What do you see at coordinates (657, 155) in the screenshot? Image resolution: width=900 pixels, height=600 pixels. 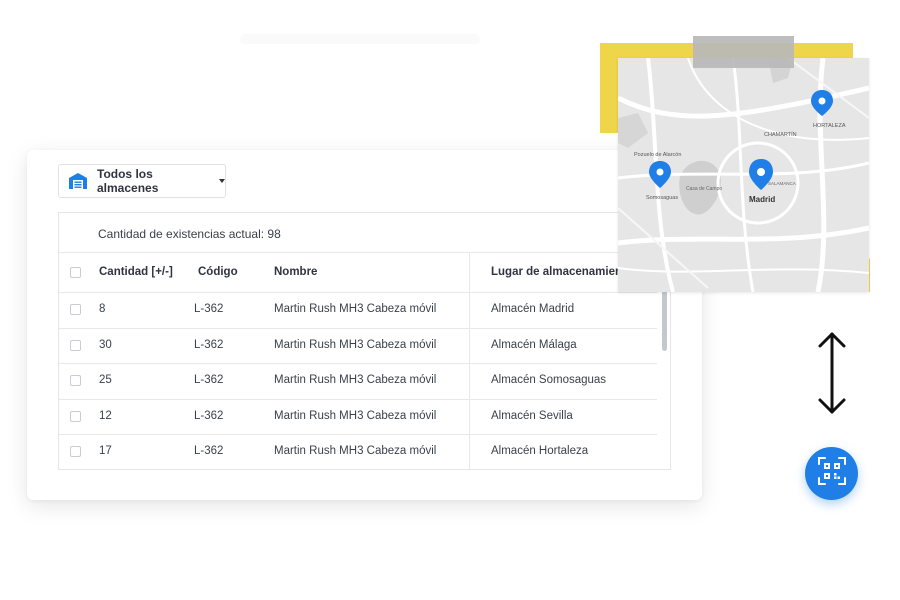 I see `map-label-pozuelo: Pozuelo de Alarcón` at bounding box center [657, 155].